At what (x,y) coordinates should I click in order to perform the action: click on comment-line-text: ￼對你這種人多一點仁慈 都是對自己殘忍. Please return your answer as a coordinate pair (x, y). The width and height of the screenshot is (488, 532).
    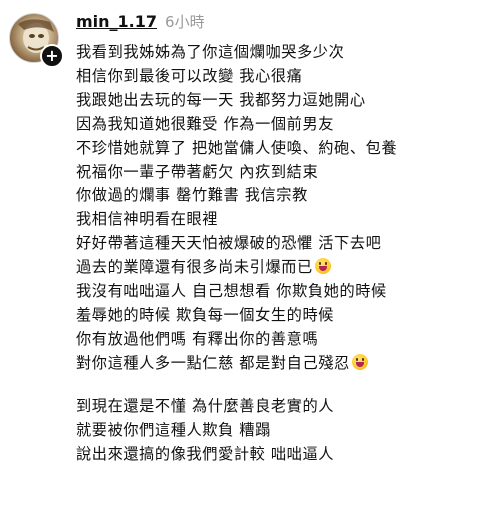
    Looking at the image, I should click on (213, 362).